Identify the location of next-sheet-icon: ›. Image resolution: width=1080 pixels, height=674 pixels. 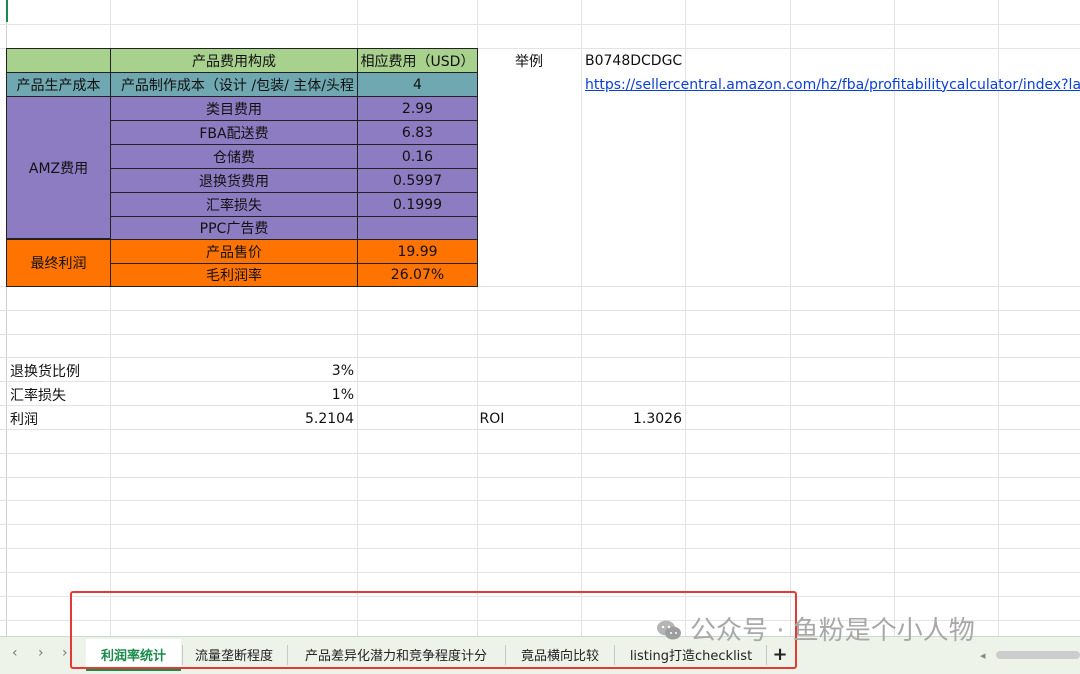
(65, 653).